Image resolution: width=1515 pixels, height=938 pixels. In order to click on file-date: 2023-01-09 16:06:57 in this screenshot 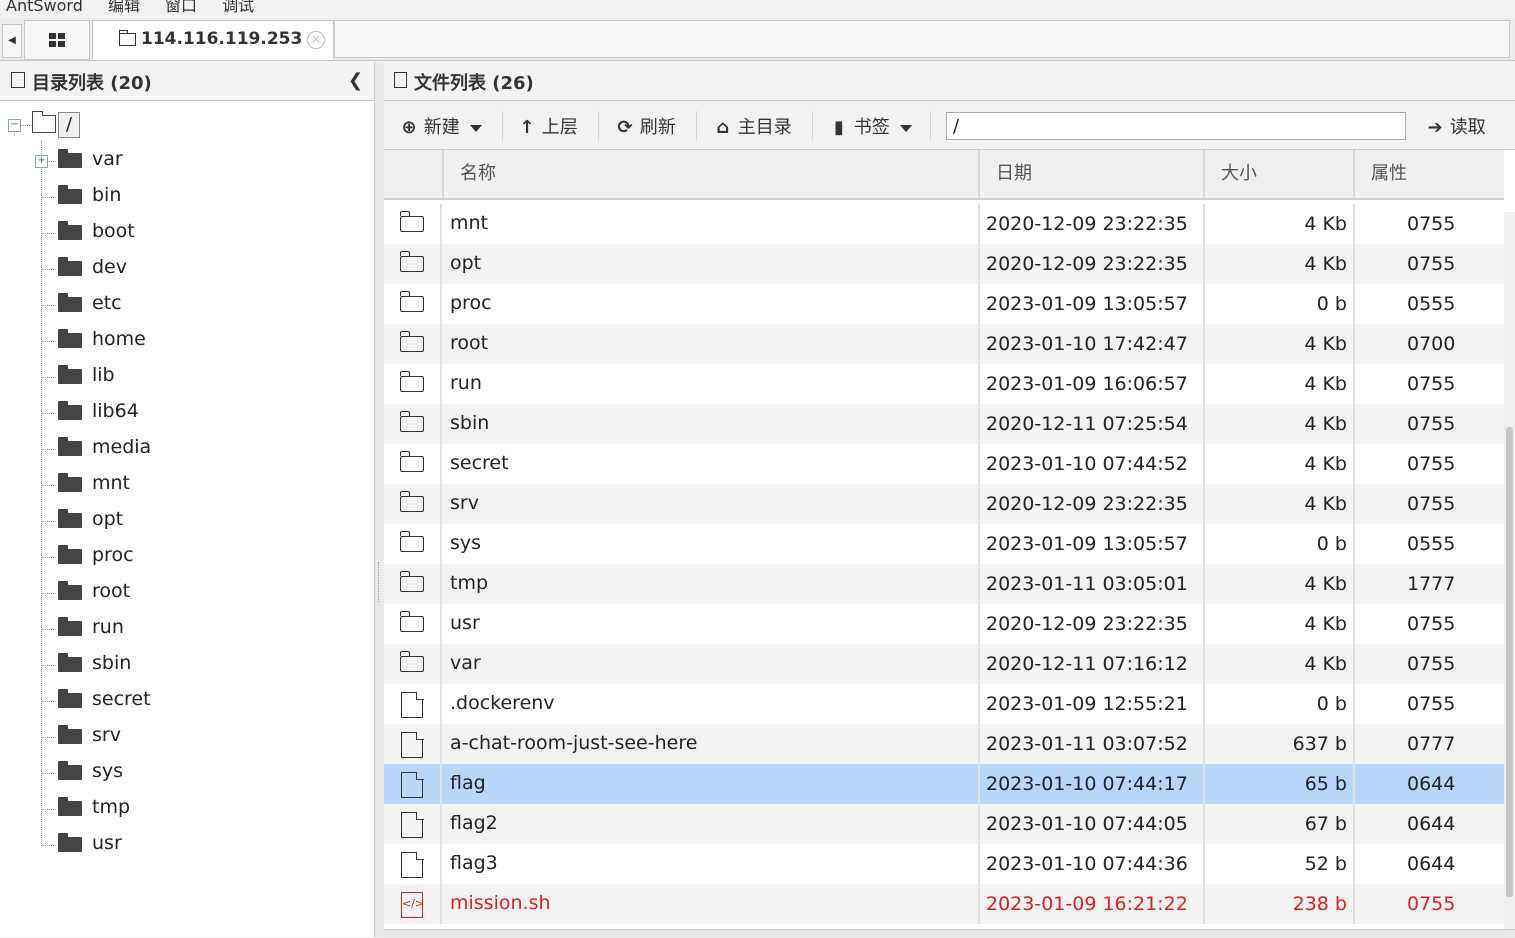, I will do `click(1090, 384)`.